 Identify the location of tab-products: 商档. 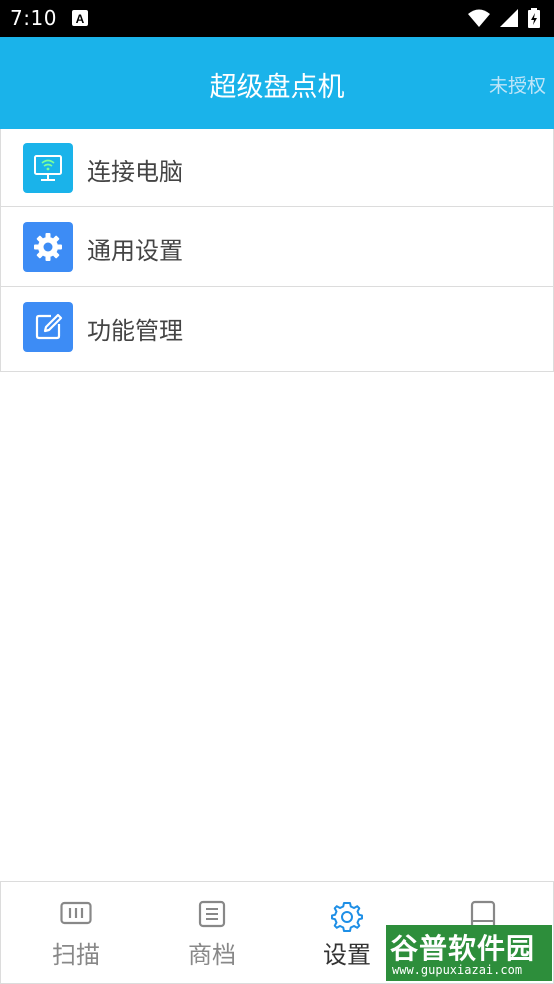
(212, 932).